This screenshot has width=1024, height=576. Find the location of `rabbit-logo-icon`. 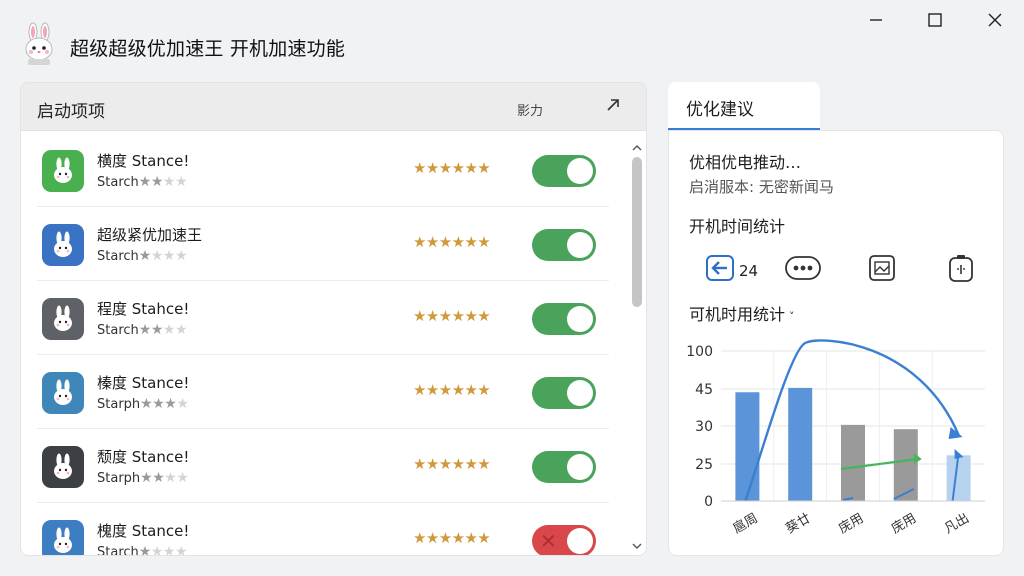

rabbit-logo-icon is located at coordinates (39, 44).